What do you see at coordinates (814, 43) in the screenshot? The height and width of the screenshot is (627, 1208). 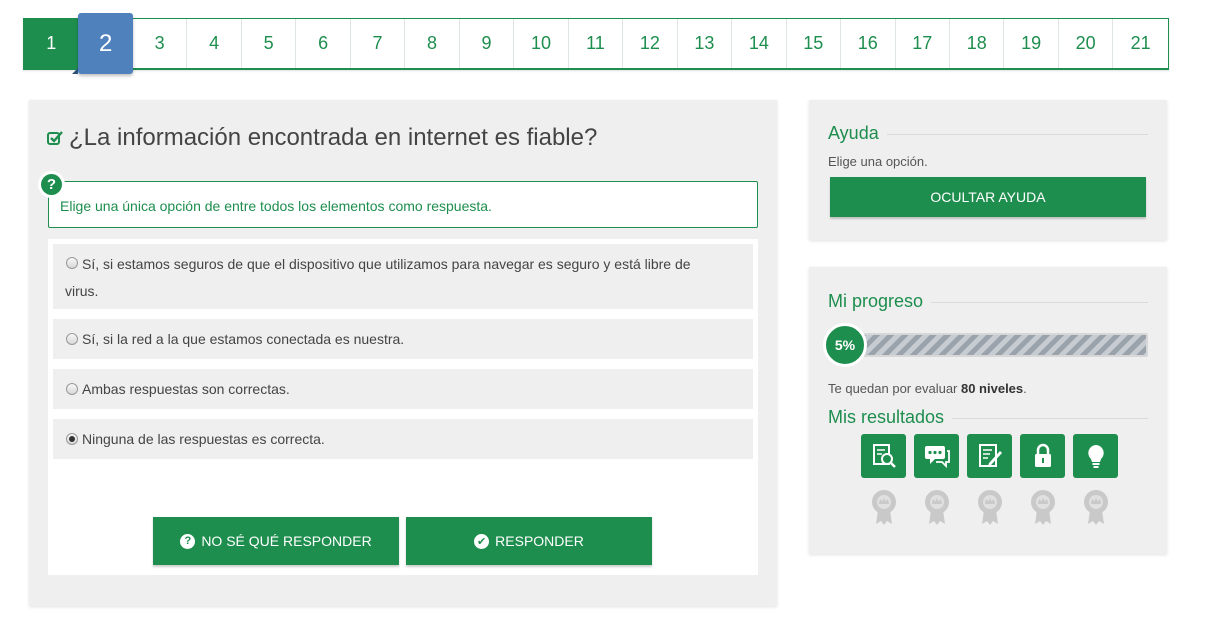 I see `step-15: 15` at bounding box center [814, 43].